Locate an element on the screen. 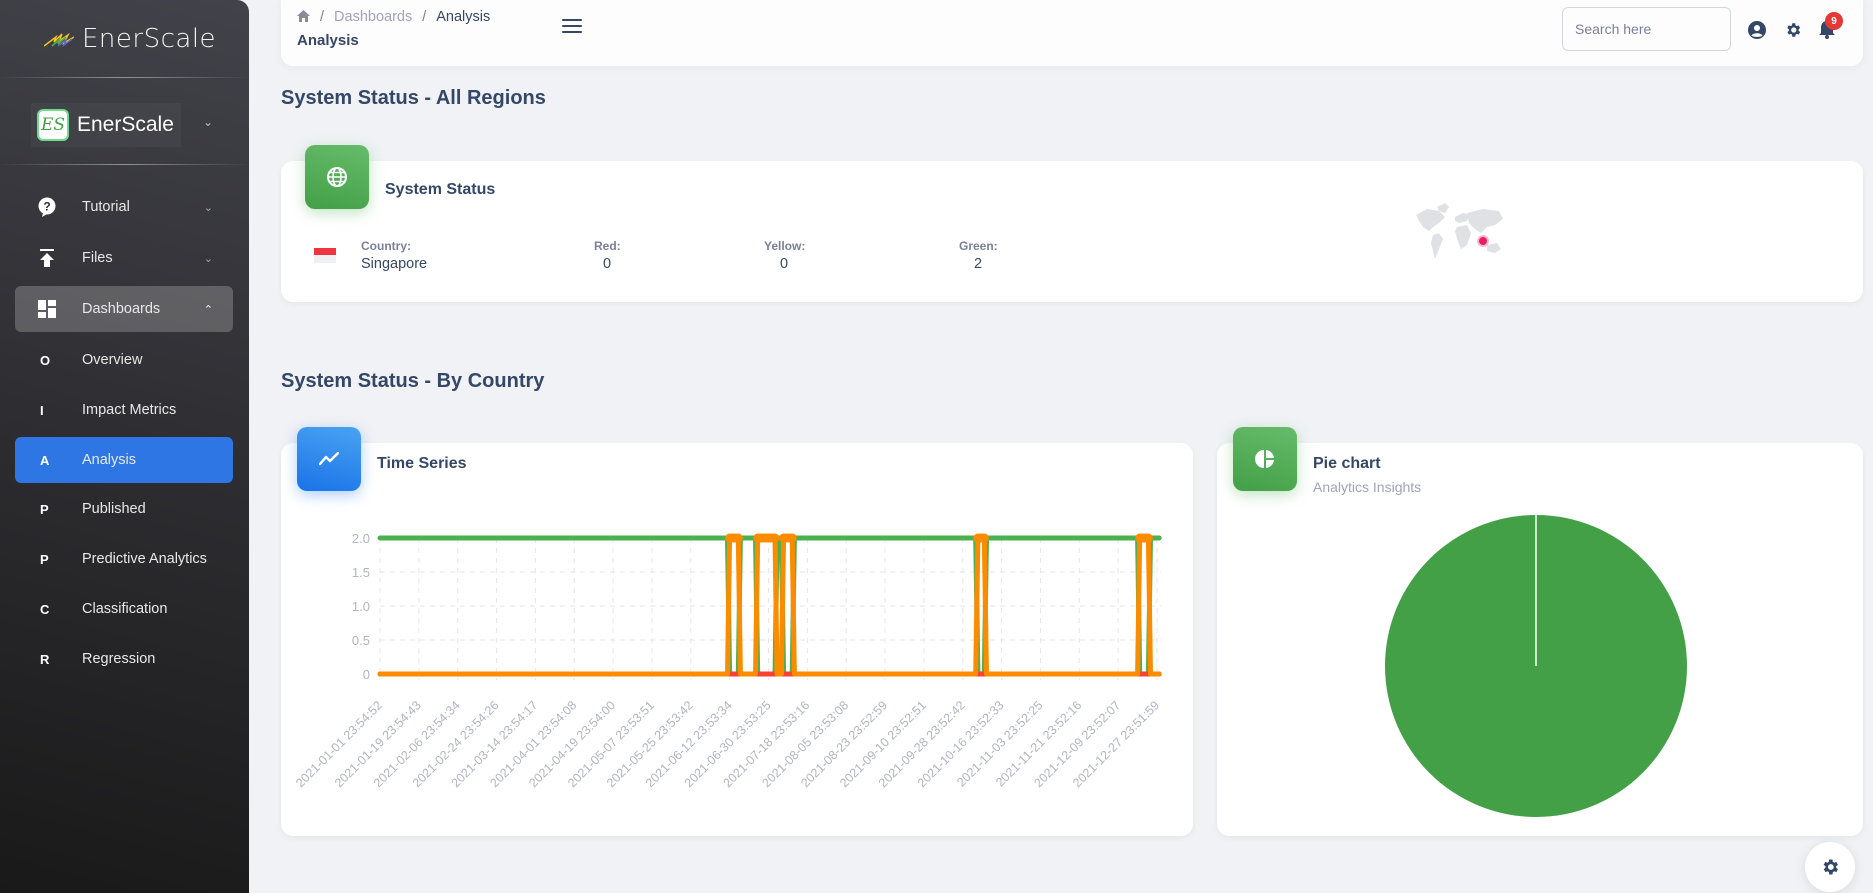  status-icon-box is located at coordinates (337, 177).